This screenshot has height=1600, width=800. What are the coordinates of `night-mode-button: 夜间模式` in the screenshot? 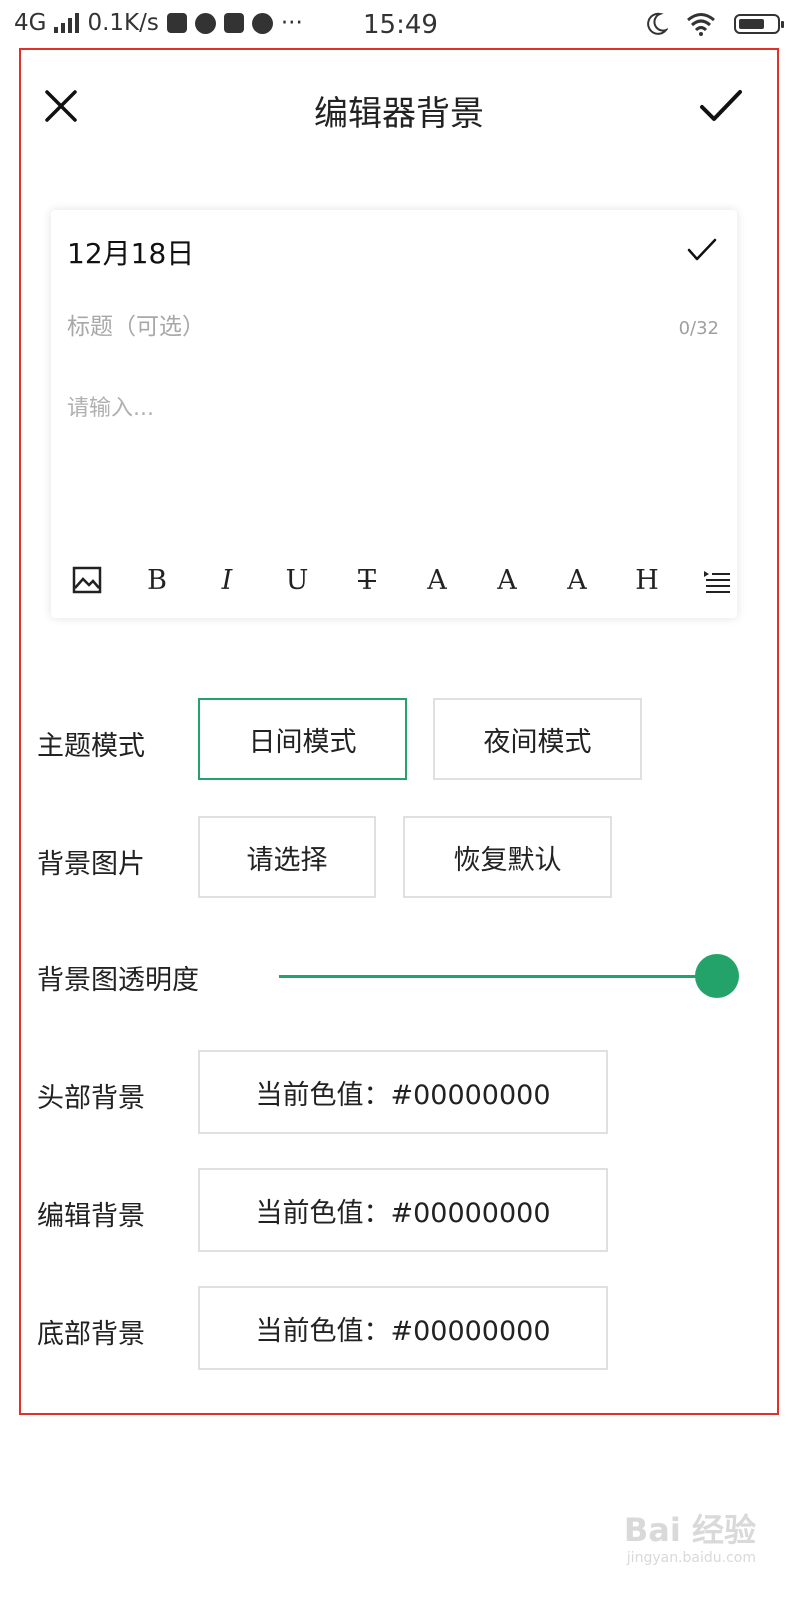 It's located at (537, 739).